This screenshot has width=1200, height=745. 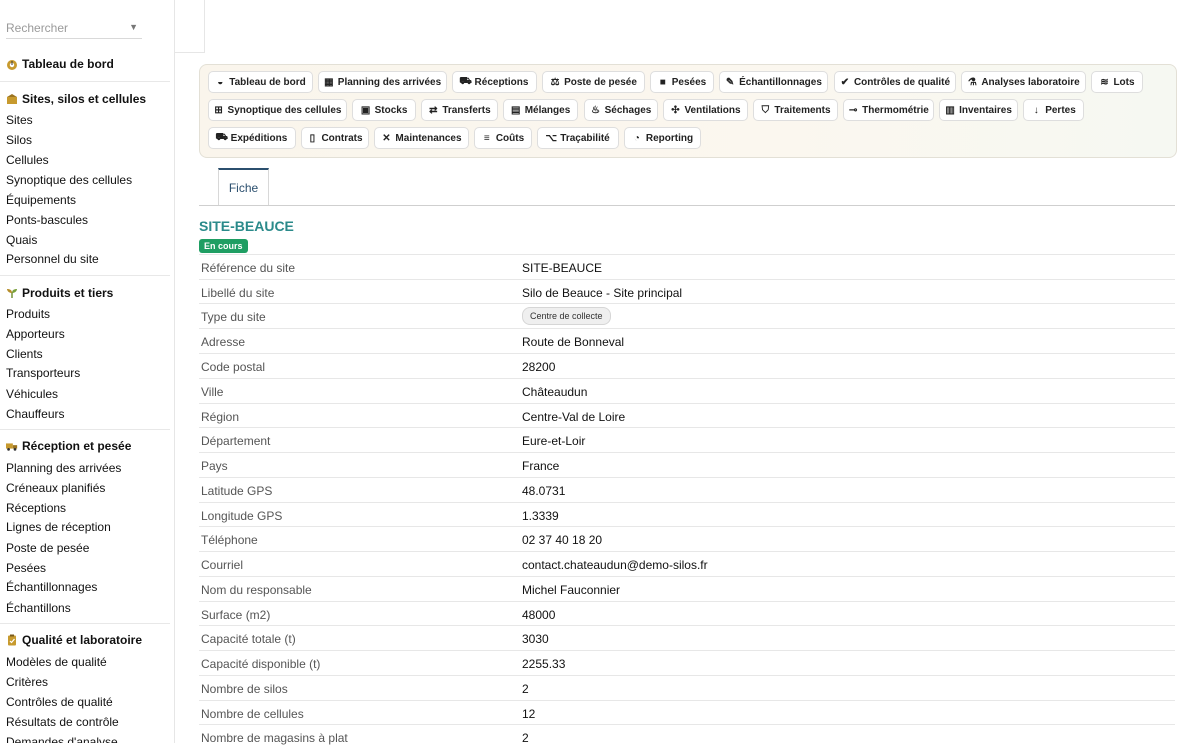 I want to click on sidebar-item-modeles-qualite: Modèles de qualité, so click(x=56, y=662).